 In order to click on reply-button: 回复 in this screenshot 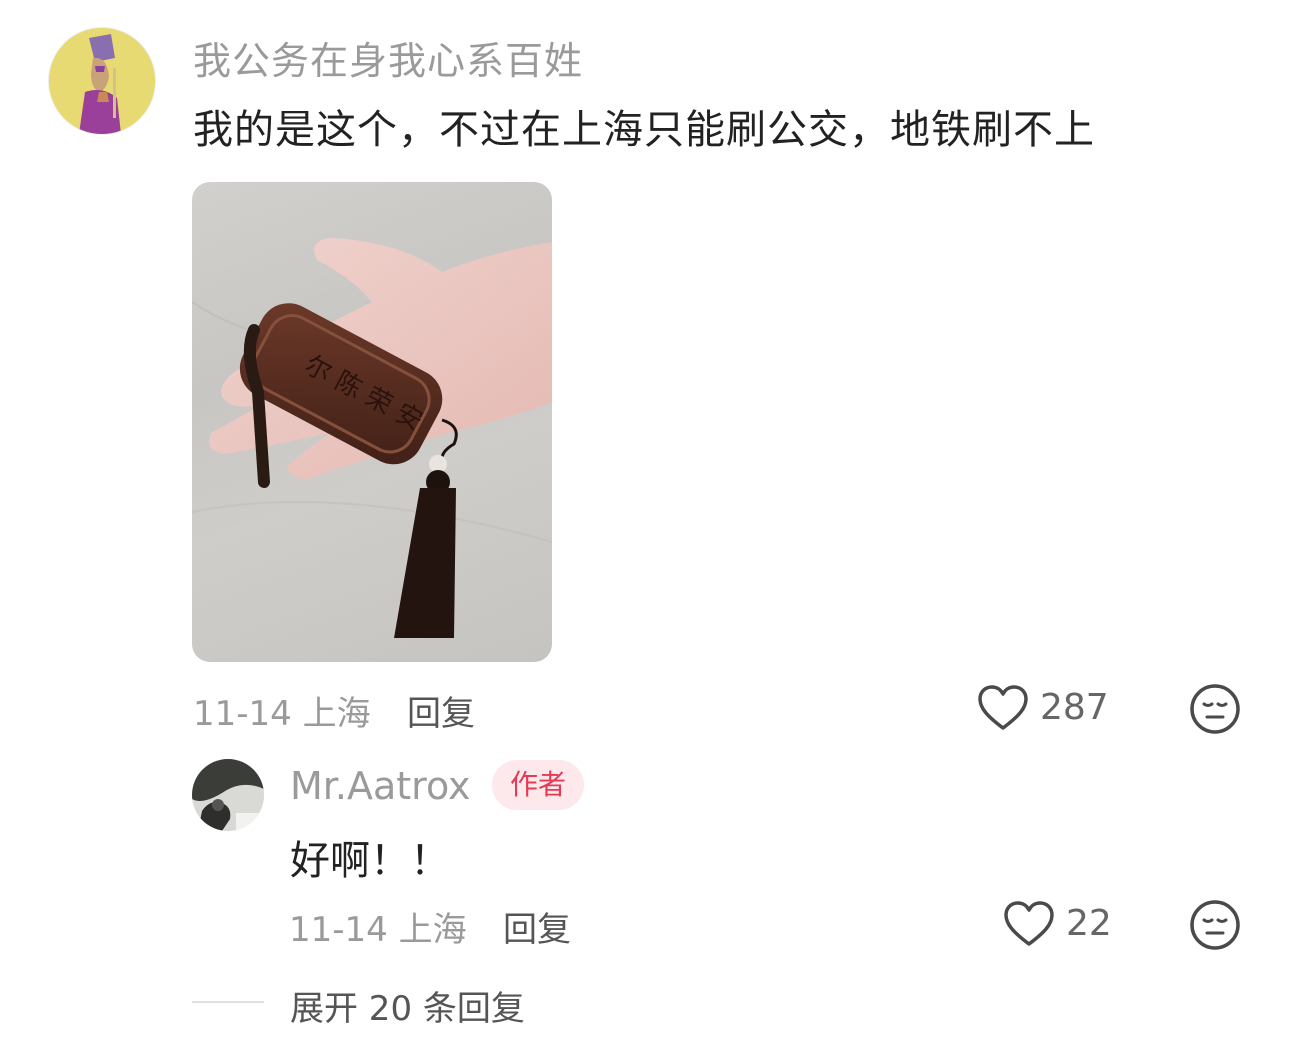, I will do `click(441, 710)`.